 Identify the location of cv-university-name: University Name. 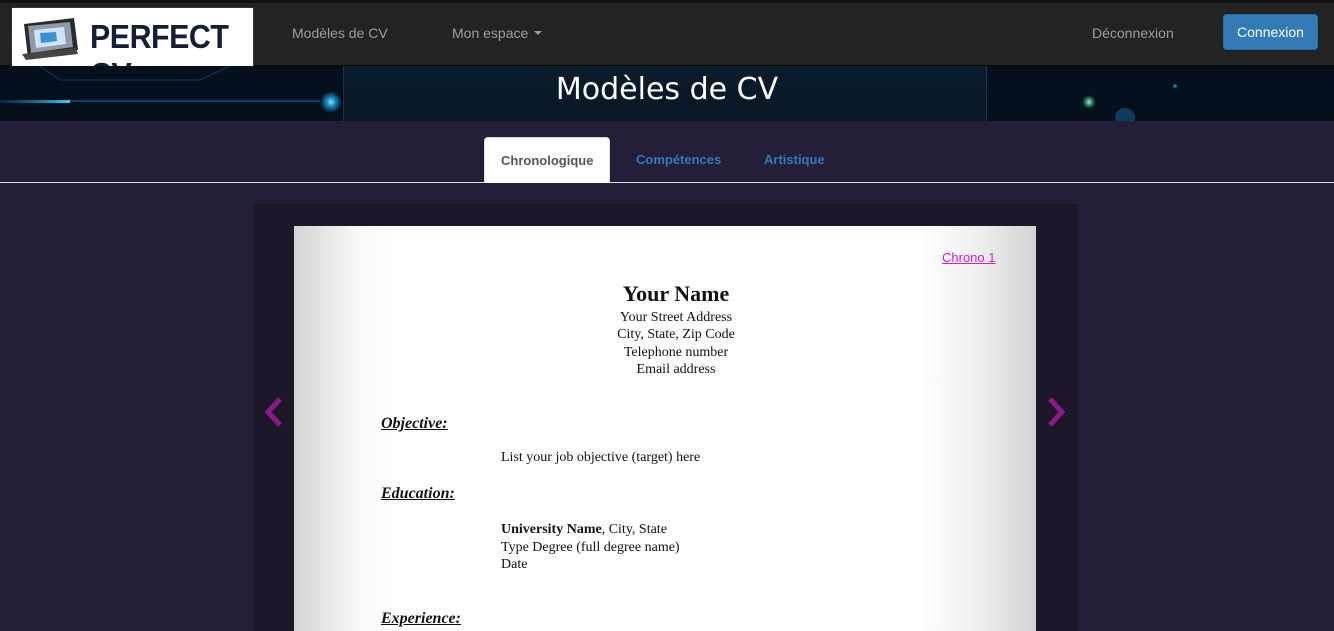
(551, 529).